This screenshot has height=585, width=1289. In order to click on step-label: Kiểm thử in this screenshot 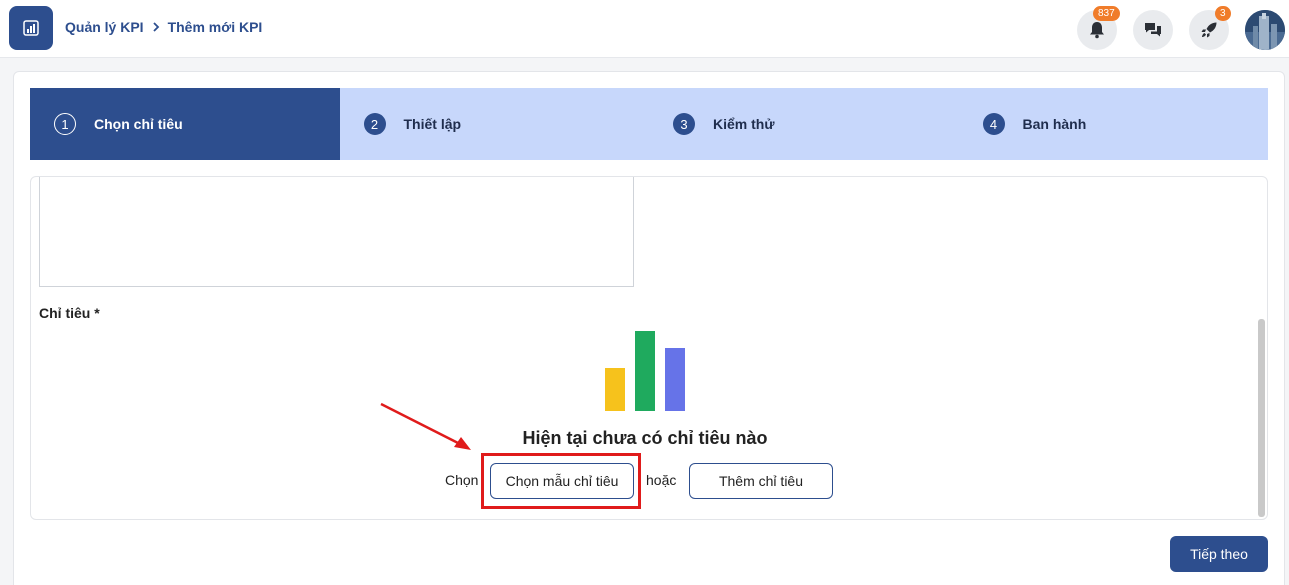, I will do `click(744, 124)`.